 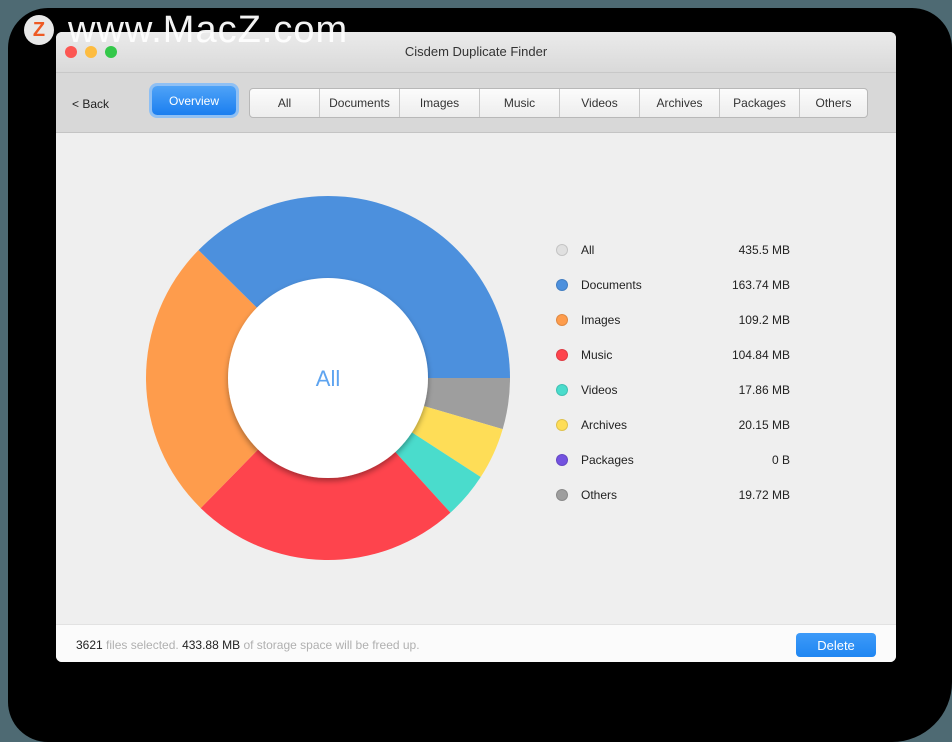 What do you see at coordinates (764, 494) in the screenshot?
I see `legend-value: 19.72 MB` at bounding box center [764, 494].